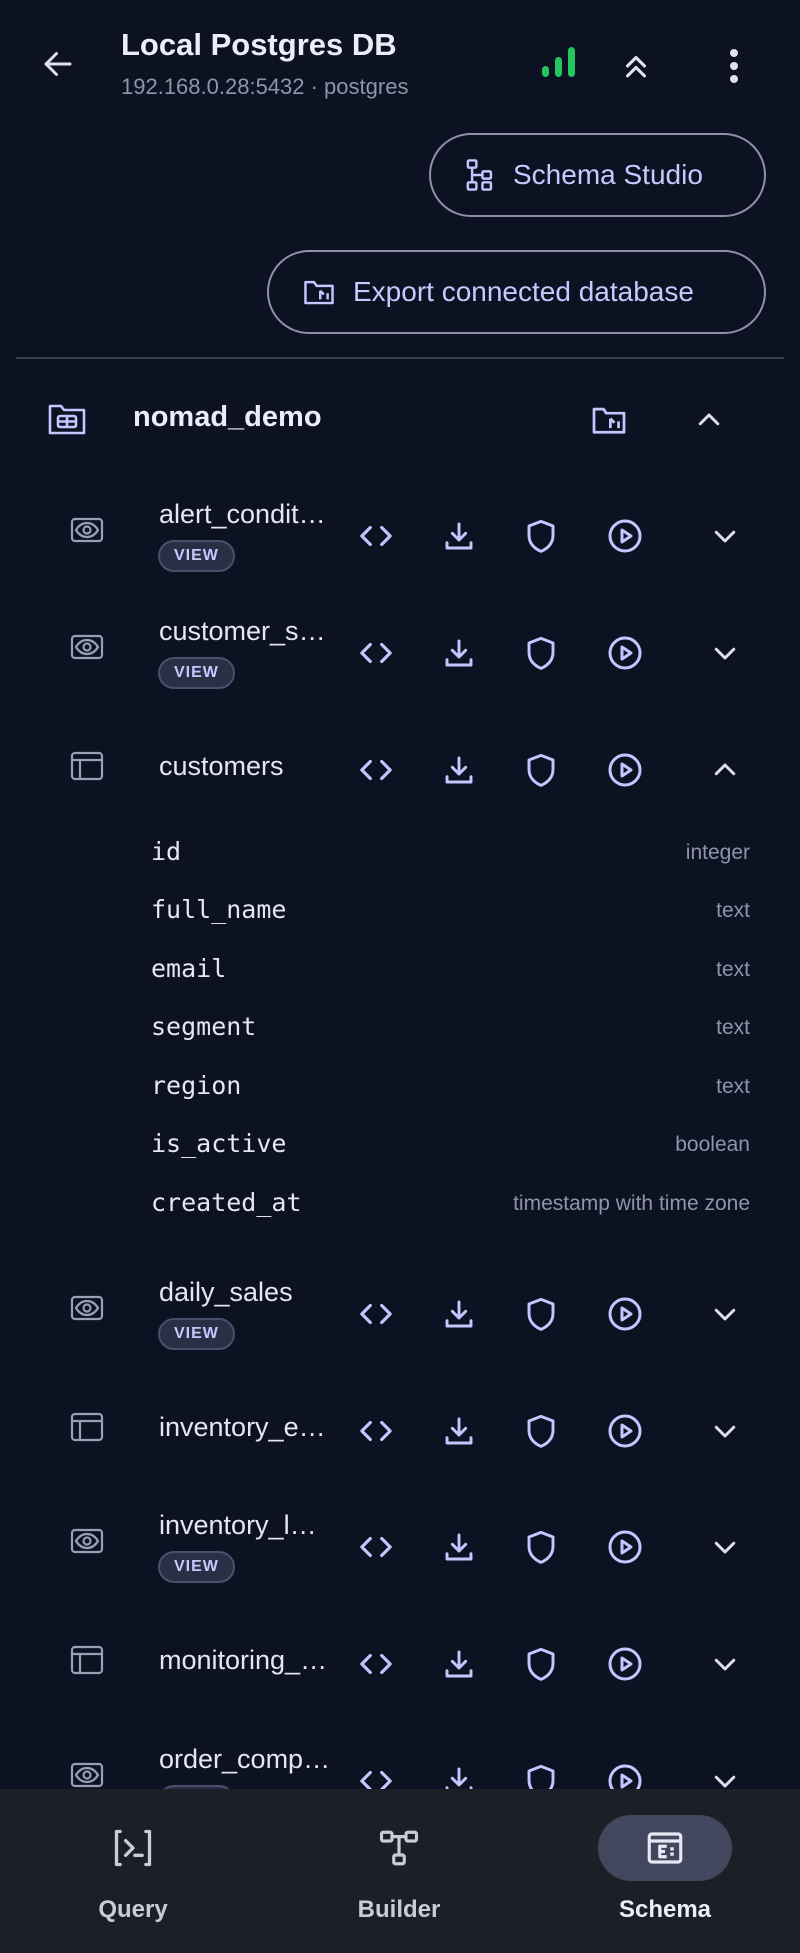  I want to click on view-badge: VIEW, so click(196, 673).